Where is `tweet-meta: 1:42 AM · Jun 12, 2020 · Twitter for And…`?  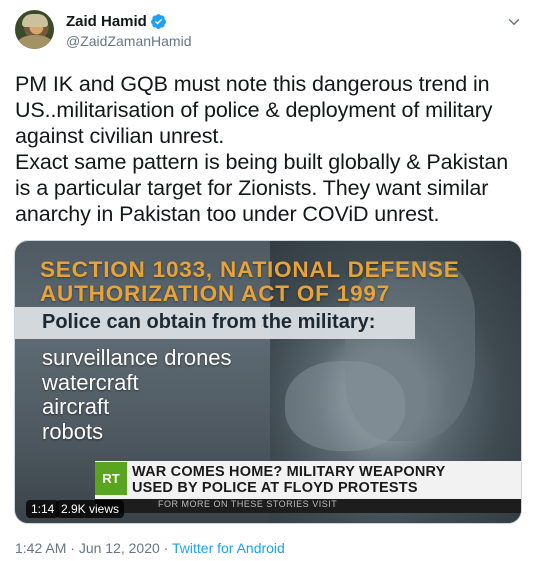 tweet-meta: 1:42 AM · Jun 12, 2020 · Twitter for And… is located at coordinates (150, 548).